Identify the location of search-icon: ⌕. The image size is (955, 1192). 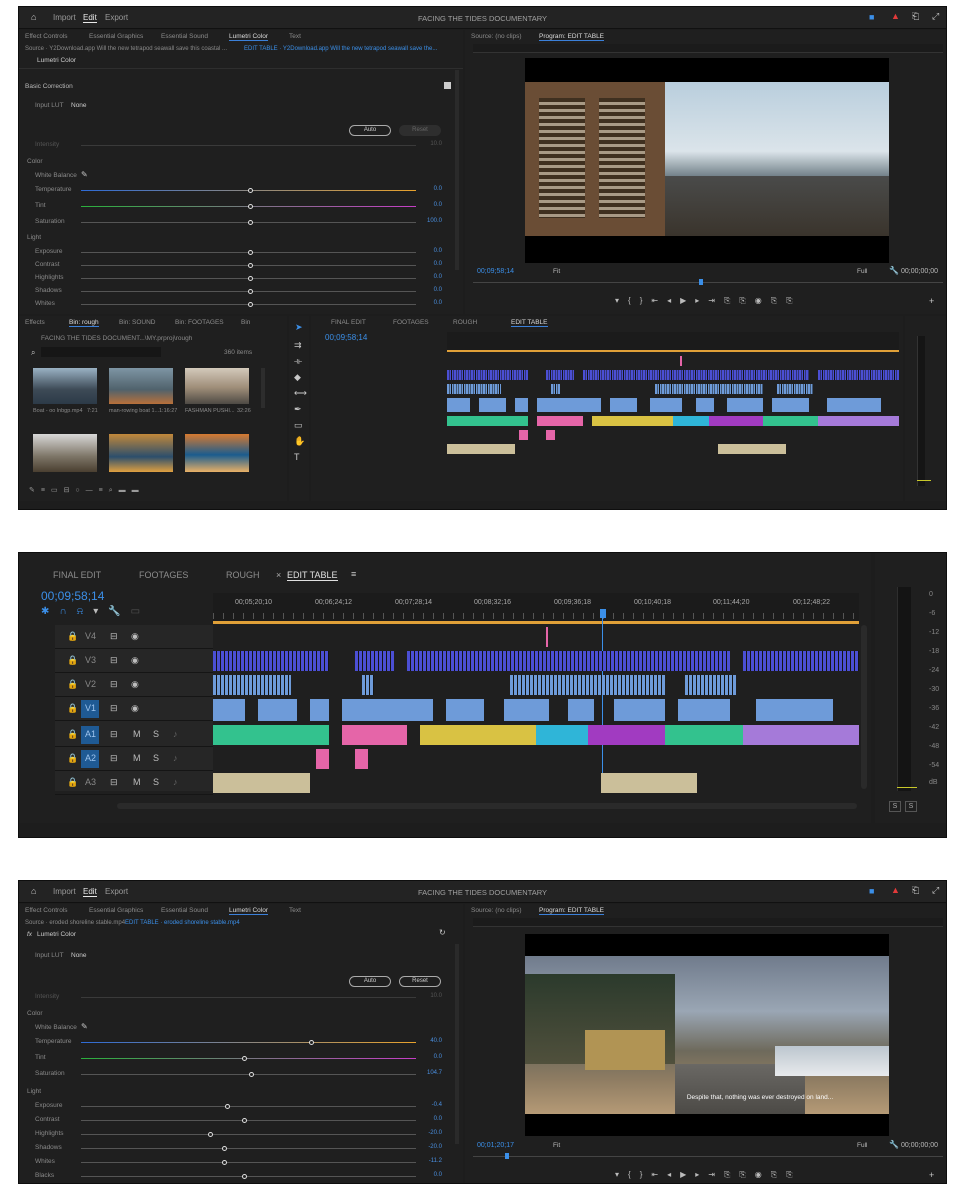
(33, 353).